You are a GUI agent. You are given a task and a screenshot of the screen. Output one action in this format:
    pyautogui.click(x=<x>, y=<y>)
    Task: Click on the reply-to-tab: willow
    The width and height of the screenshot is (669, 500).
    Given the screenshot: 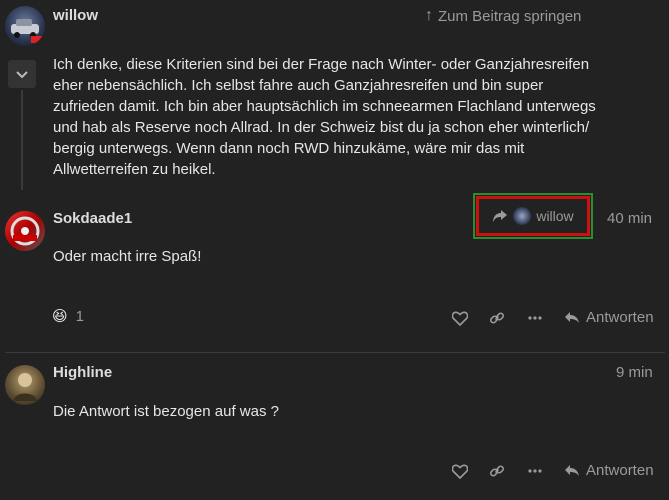 What is the action you would take?
    pyautogui.click(x=533, y=216)
    